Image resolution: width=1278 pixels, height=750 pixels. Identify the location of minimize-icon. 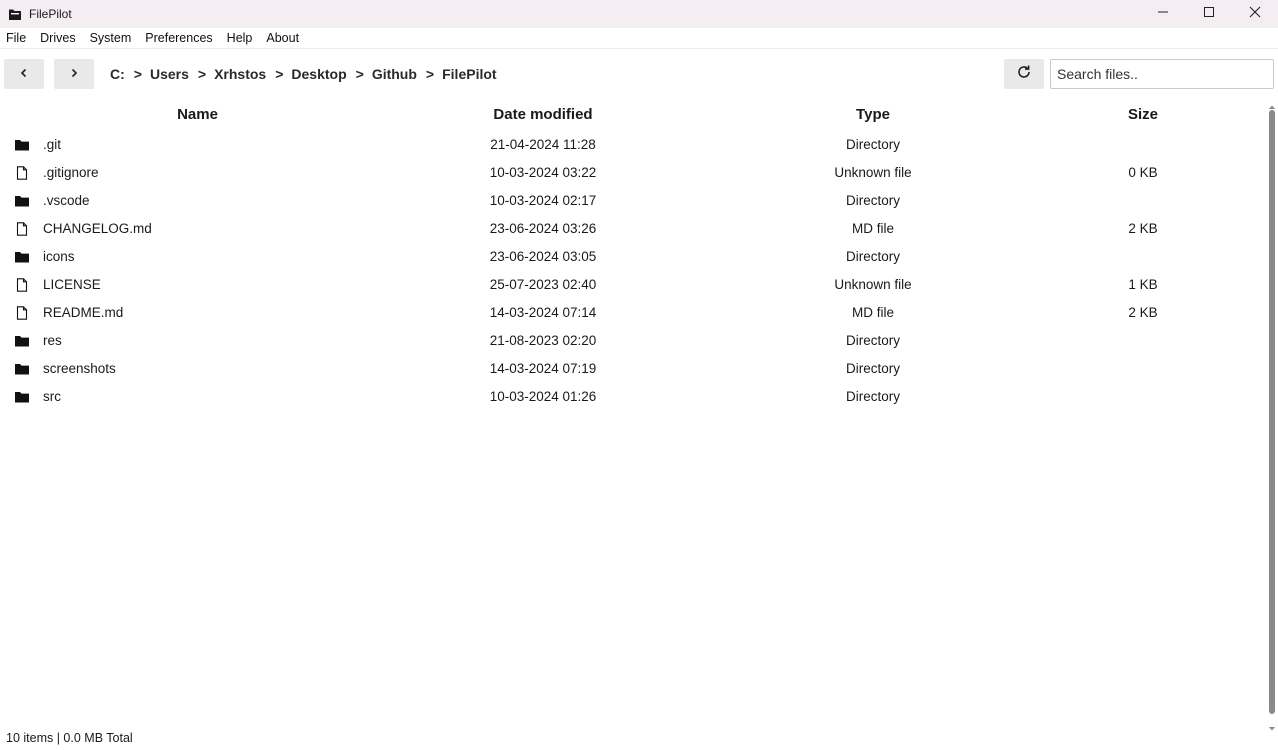
(1163, 14).